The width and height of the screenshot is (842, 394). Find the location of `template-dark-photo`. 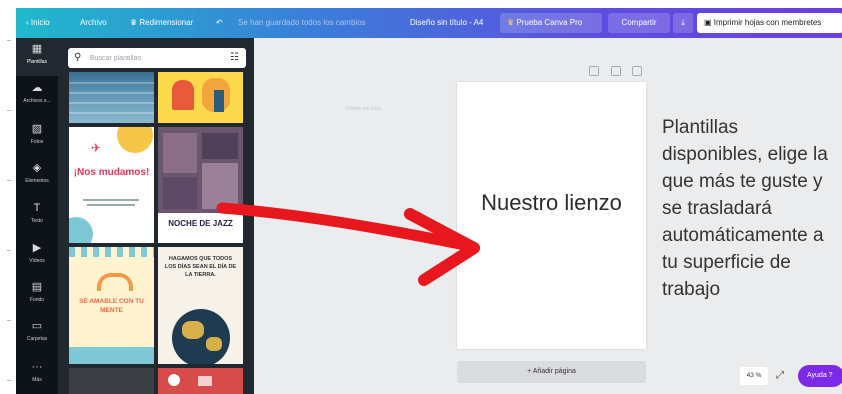

template-dark-photo is located at coordinates (111, 381).